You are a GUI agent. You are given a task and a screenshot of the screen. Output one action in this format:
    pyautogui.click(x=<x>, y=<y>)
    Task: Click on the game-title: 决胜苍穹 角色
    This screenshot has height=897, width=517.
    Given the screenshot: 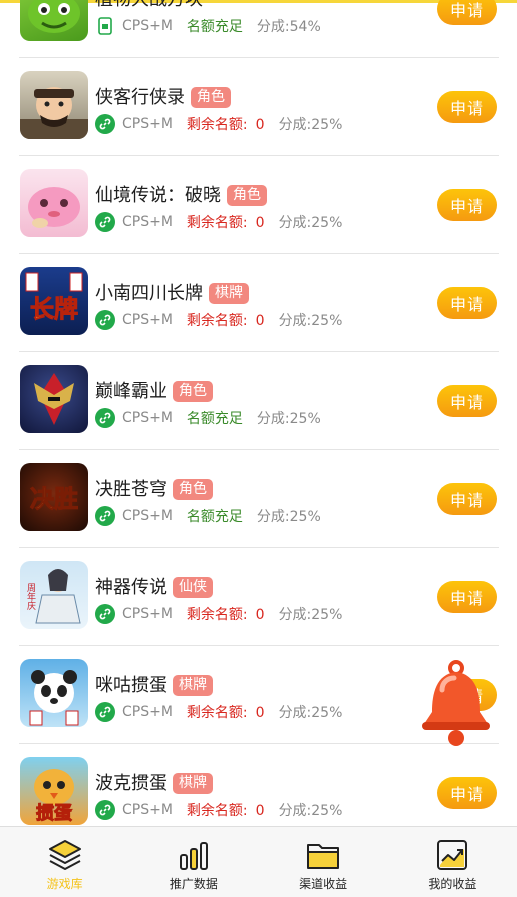 What is the action you would take?
    pyautogui.click(x=154, y=488)
    